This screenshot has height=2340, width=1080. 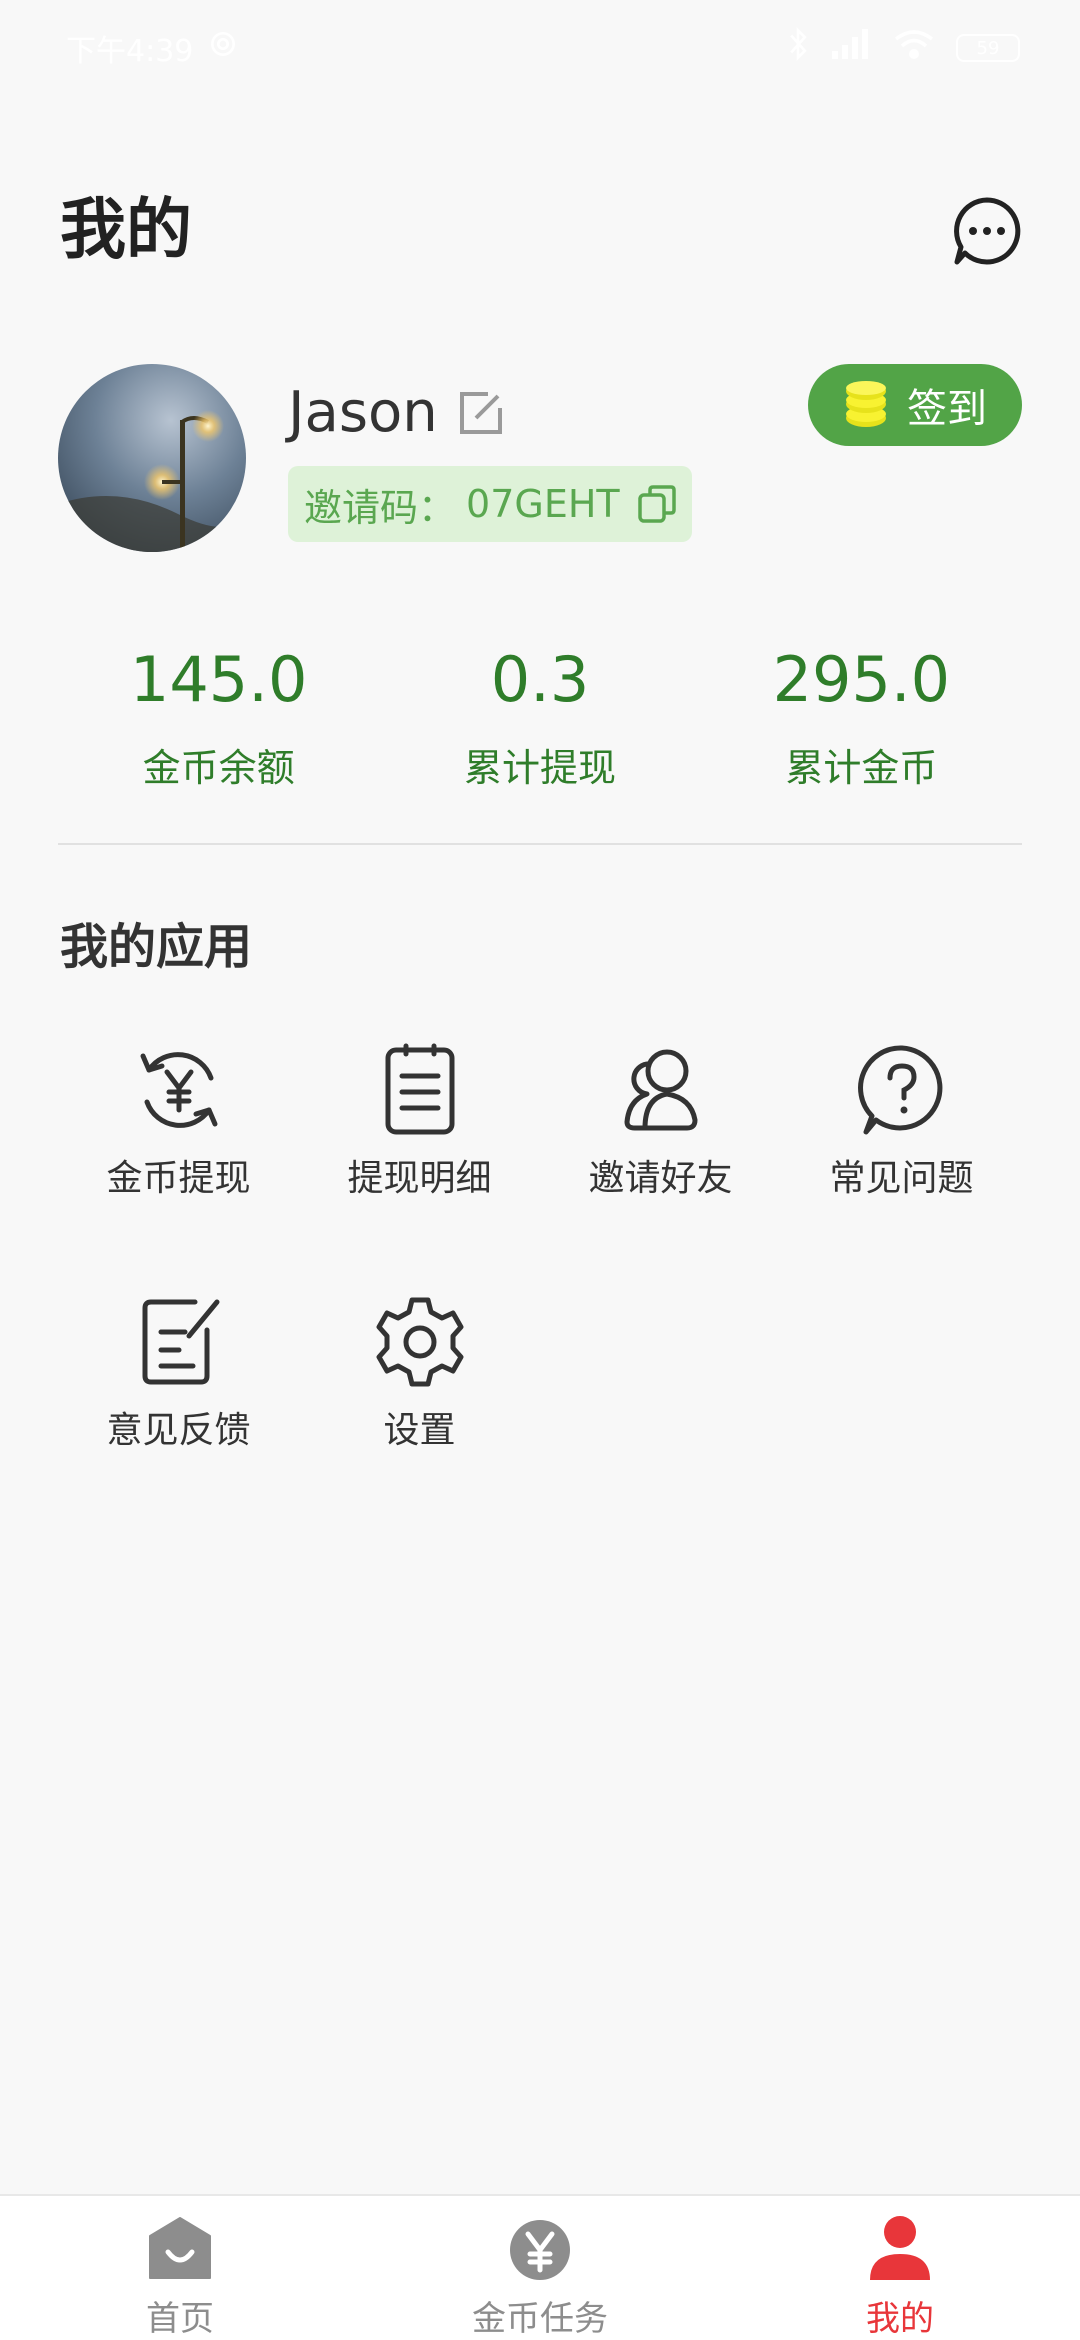 I want to click on app-feedback: 意见反馈, so click(x=178, y=1374).